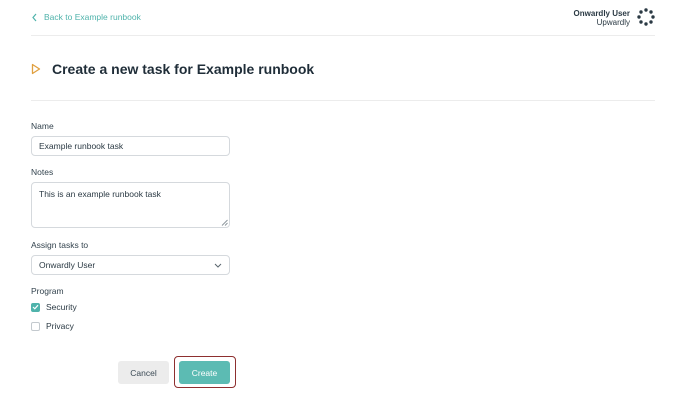 This screenshot has width=688, height=395. I want to click on create-button: Create, so click(204, 372).